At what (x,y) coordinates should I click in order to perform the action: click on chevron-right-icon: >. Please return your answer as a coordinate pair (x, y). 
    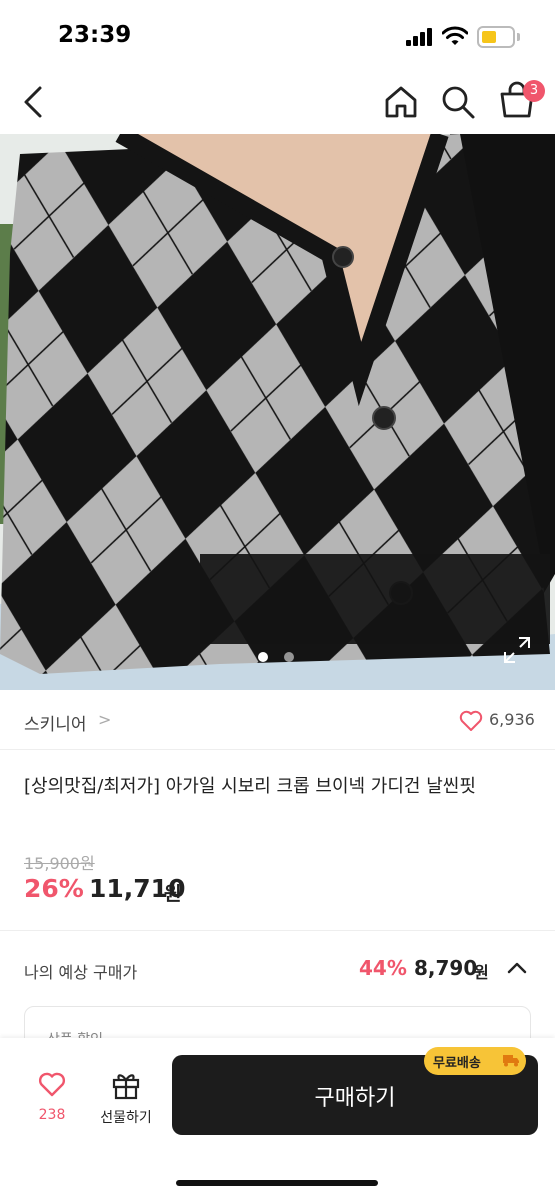
    Looking at the image, I should click on (105, 719).